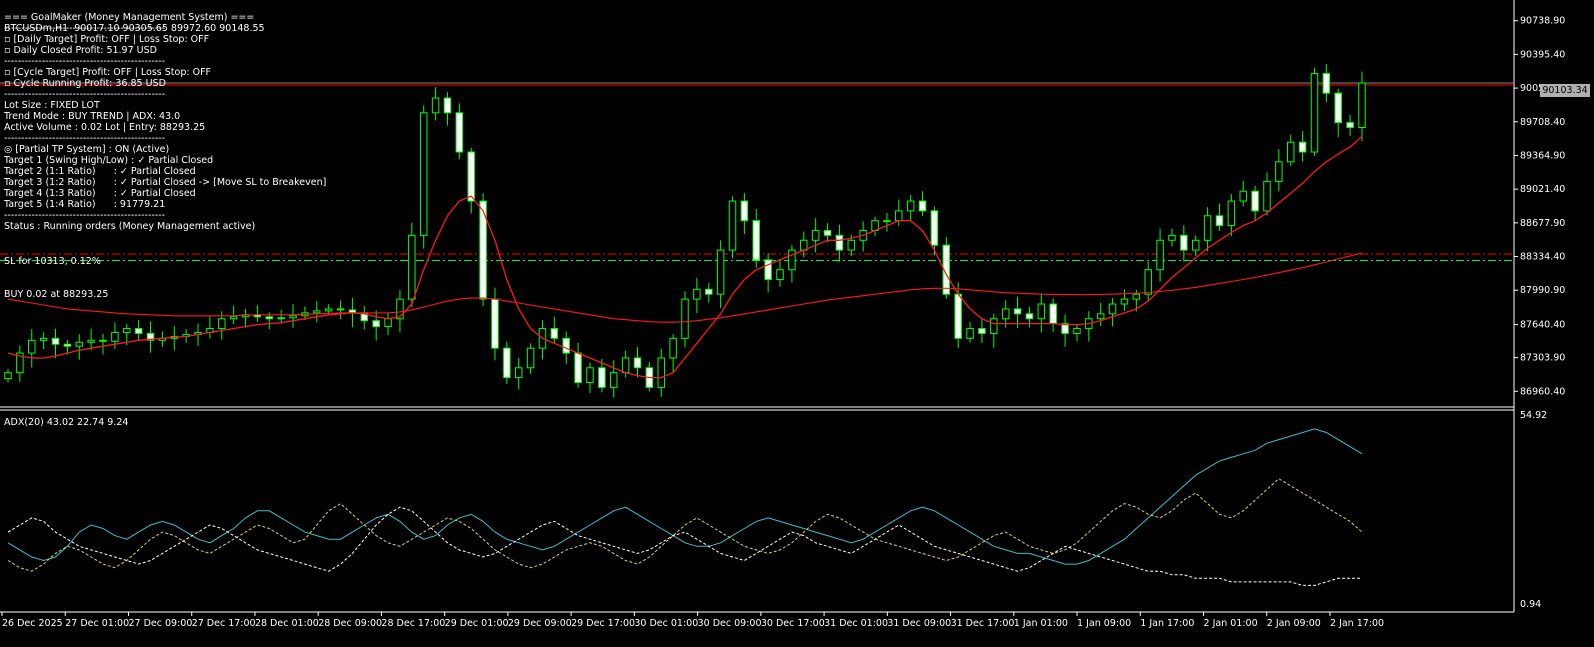  What do you see at coordinates (730, 623) in the screenshot?
I see `time-tick-label: 30 Dec 09:00` at bounding box center [730, 623].